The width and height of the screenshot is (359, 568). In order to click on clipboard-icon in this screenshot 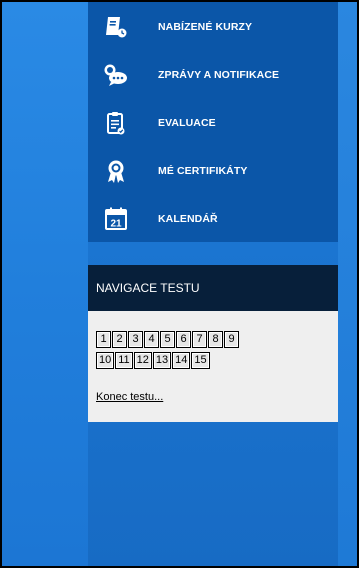, I will do `click(116, 123)`.